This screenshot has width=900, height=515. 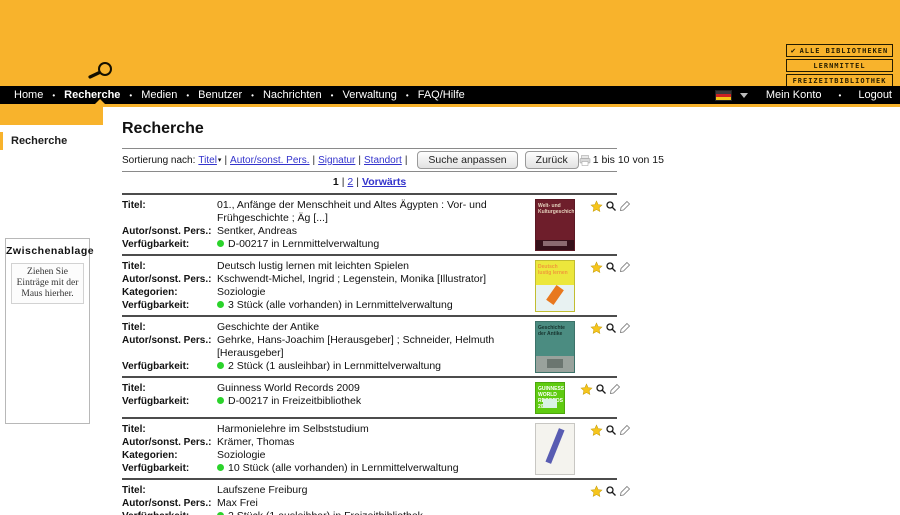 I want to click on printer-icon, so click(x=585, y=160).